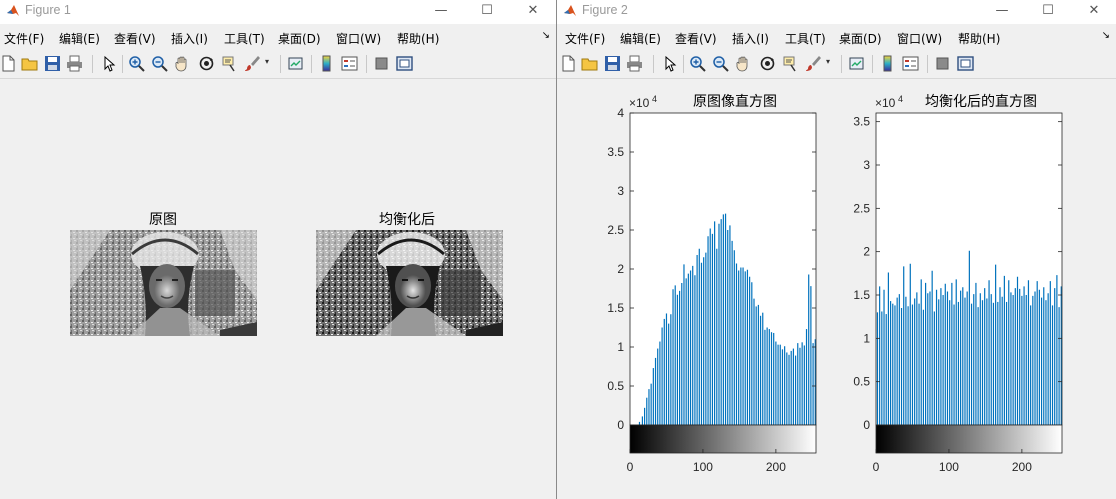 The image size is (1116, 499). Describe the element at coordinates (278, 12) in the screenshot. I see `title-bar: Figure 1 — ☐ ✕` at that location.